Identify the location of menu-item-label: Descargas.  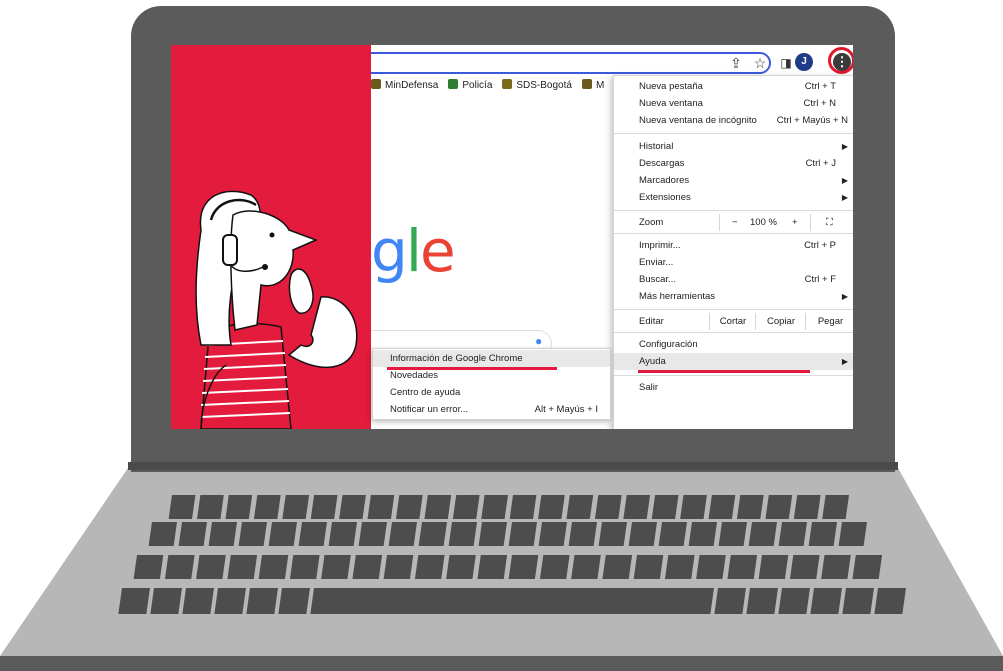
(662, 163).